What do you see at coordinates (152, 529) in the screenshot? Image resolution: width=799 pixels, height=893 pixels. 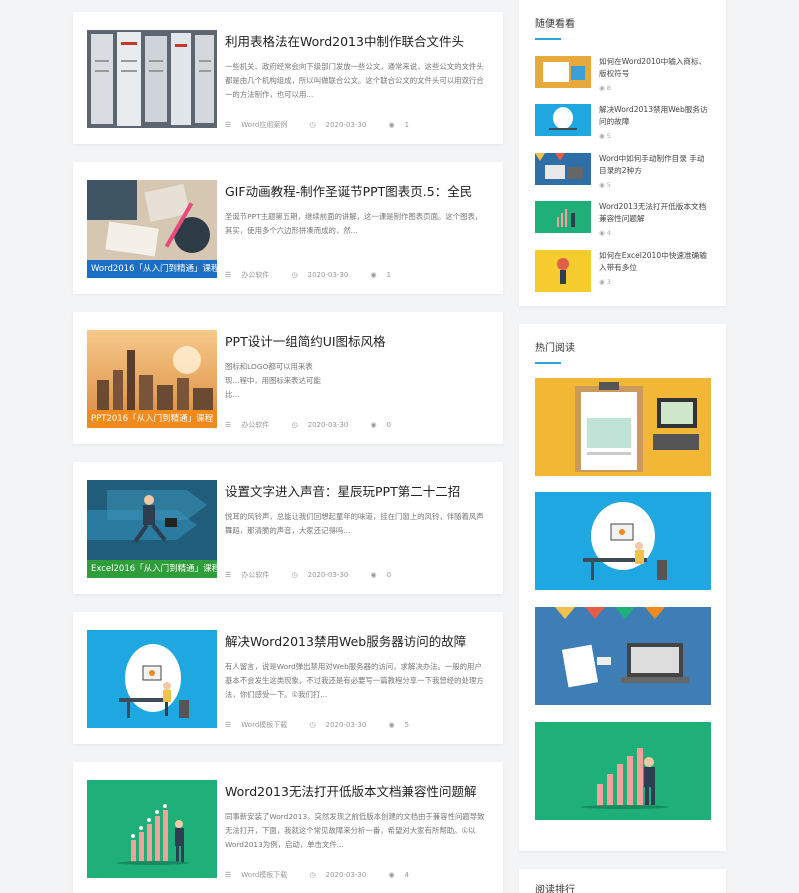 I see `article-thumbnail: Excel2016「从入门到精通」课程` at bounding box center [152, 529].